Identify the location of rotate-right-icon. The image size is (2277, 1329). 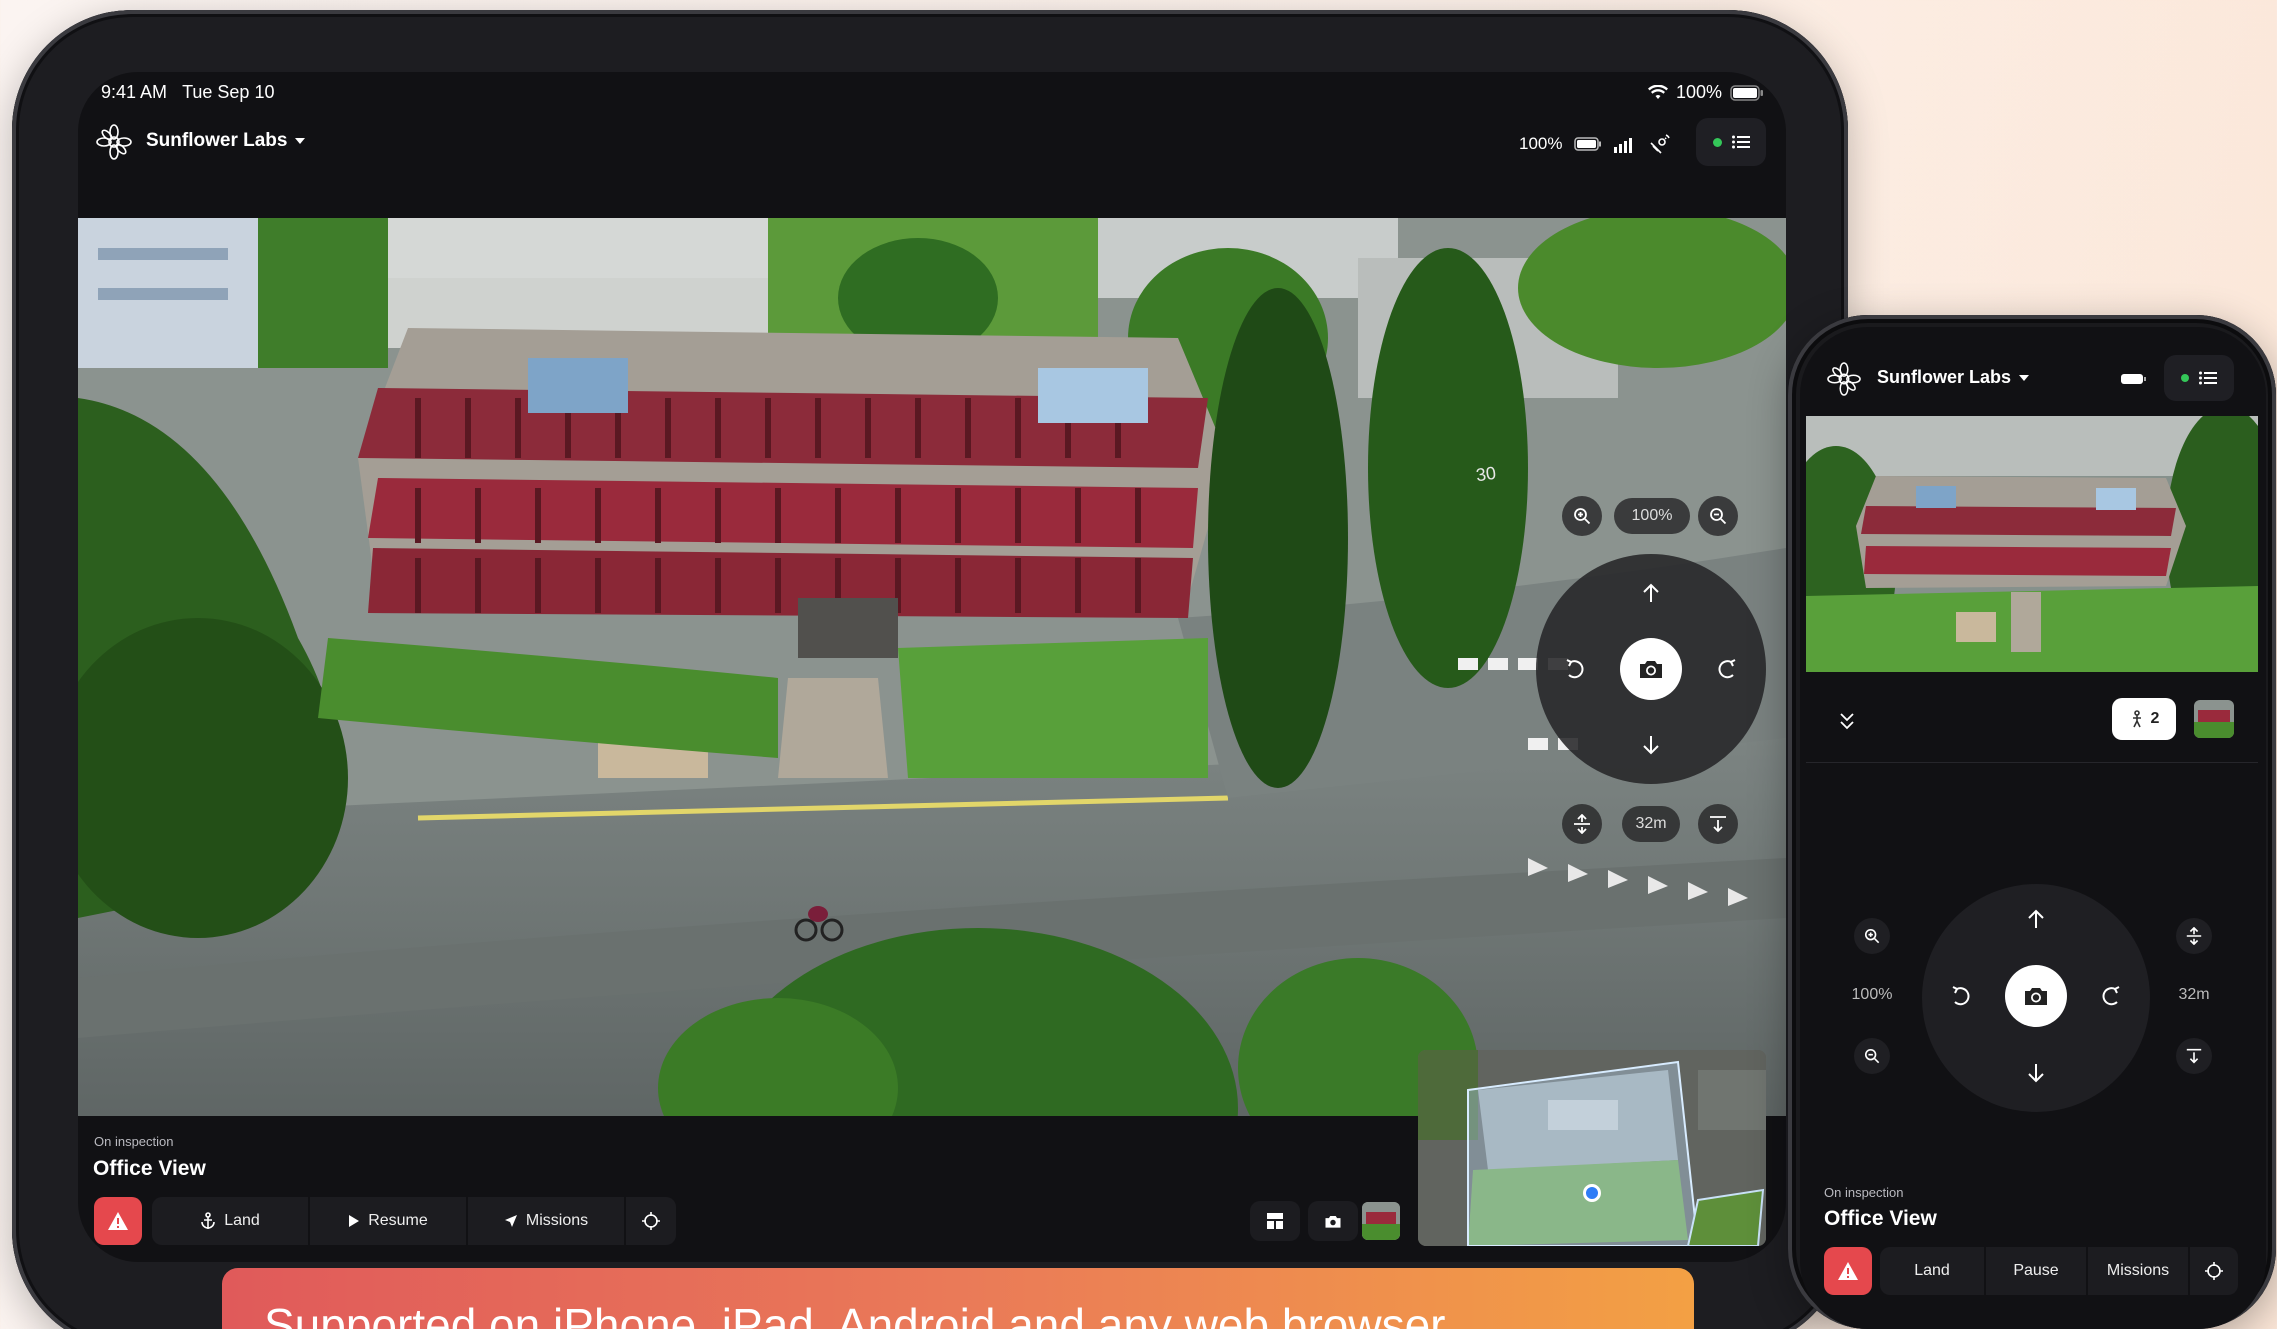
(1727, 669).